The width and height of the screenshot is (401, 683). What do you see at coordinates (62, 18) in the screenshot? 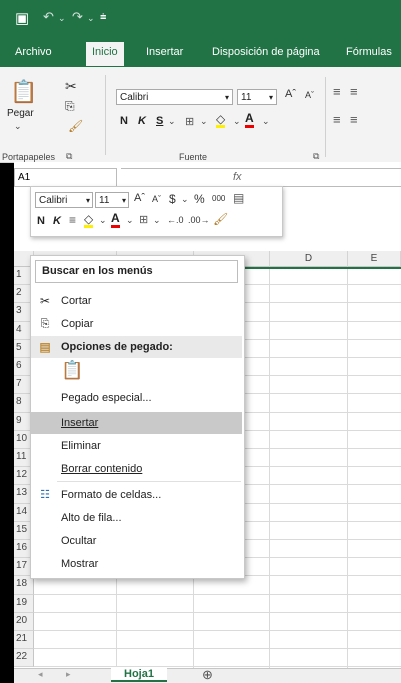
I see `undo-dropdown-icon: ⌄` at bounding box center [62, 18].